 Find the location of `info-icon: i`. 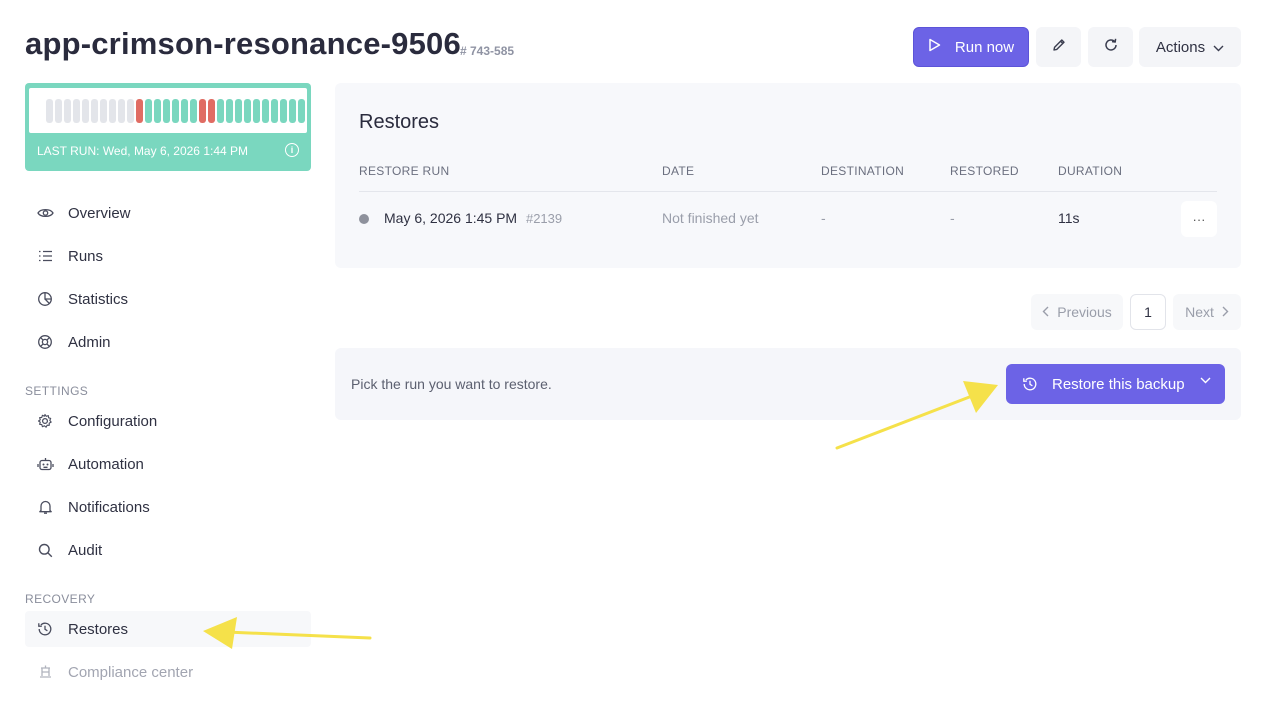

info-icon: i is located at coordinates (292, 150).